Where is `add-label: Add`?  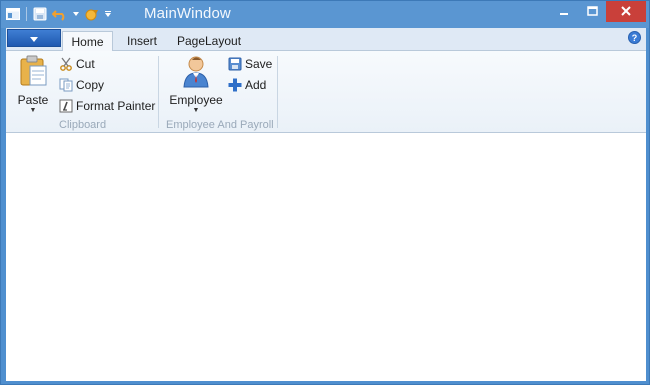
add-label: Add is located at coordinates (256, 84).